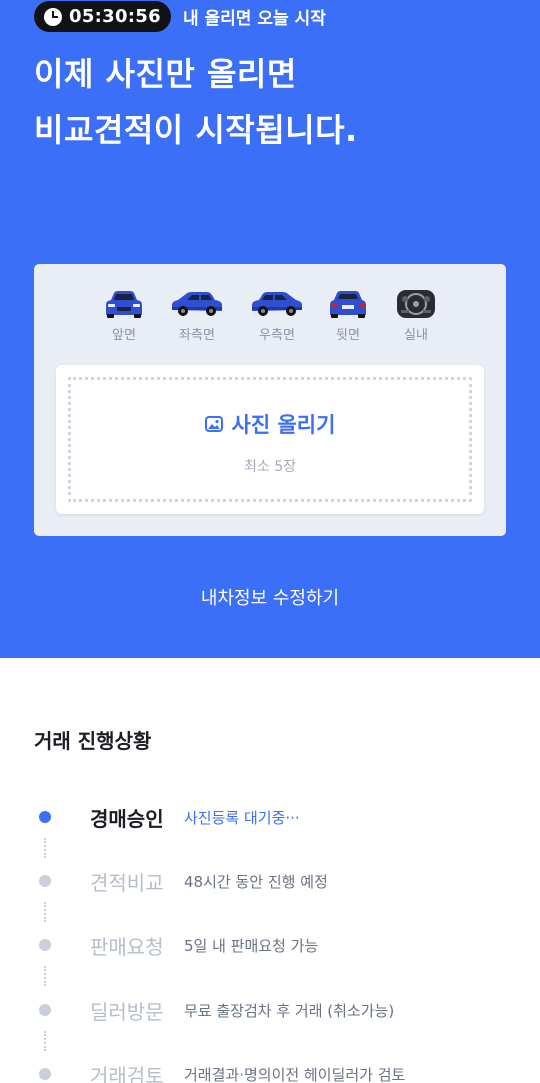 The width and height of the screenshot is (540, 1083). What do you see at coordinates (127, 819) in the screenshot?
I see `step-name: 경매승인` at bounding box center [127, 819].